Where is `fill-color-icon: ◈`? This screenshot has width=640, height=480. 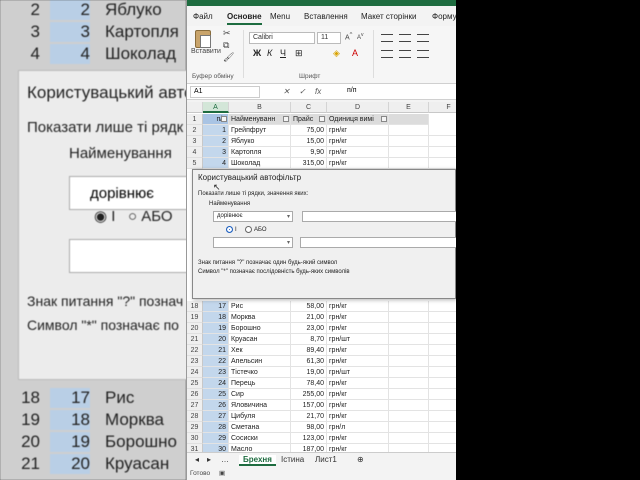
fill-color-icon: ◈ is located at coordinates (336, 53).